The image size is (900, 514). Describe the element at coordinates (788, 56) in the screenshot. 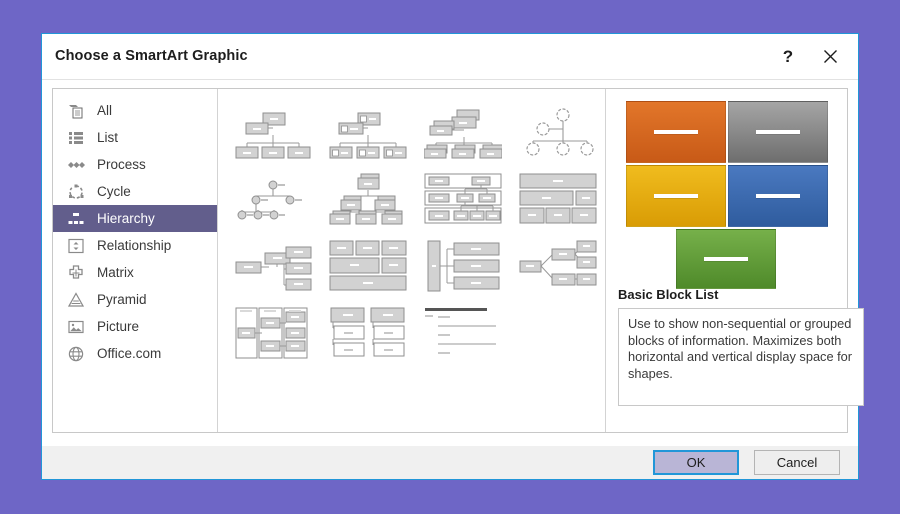

I see `help-icon: ?` at that location.